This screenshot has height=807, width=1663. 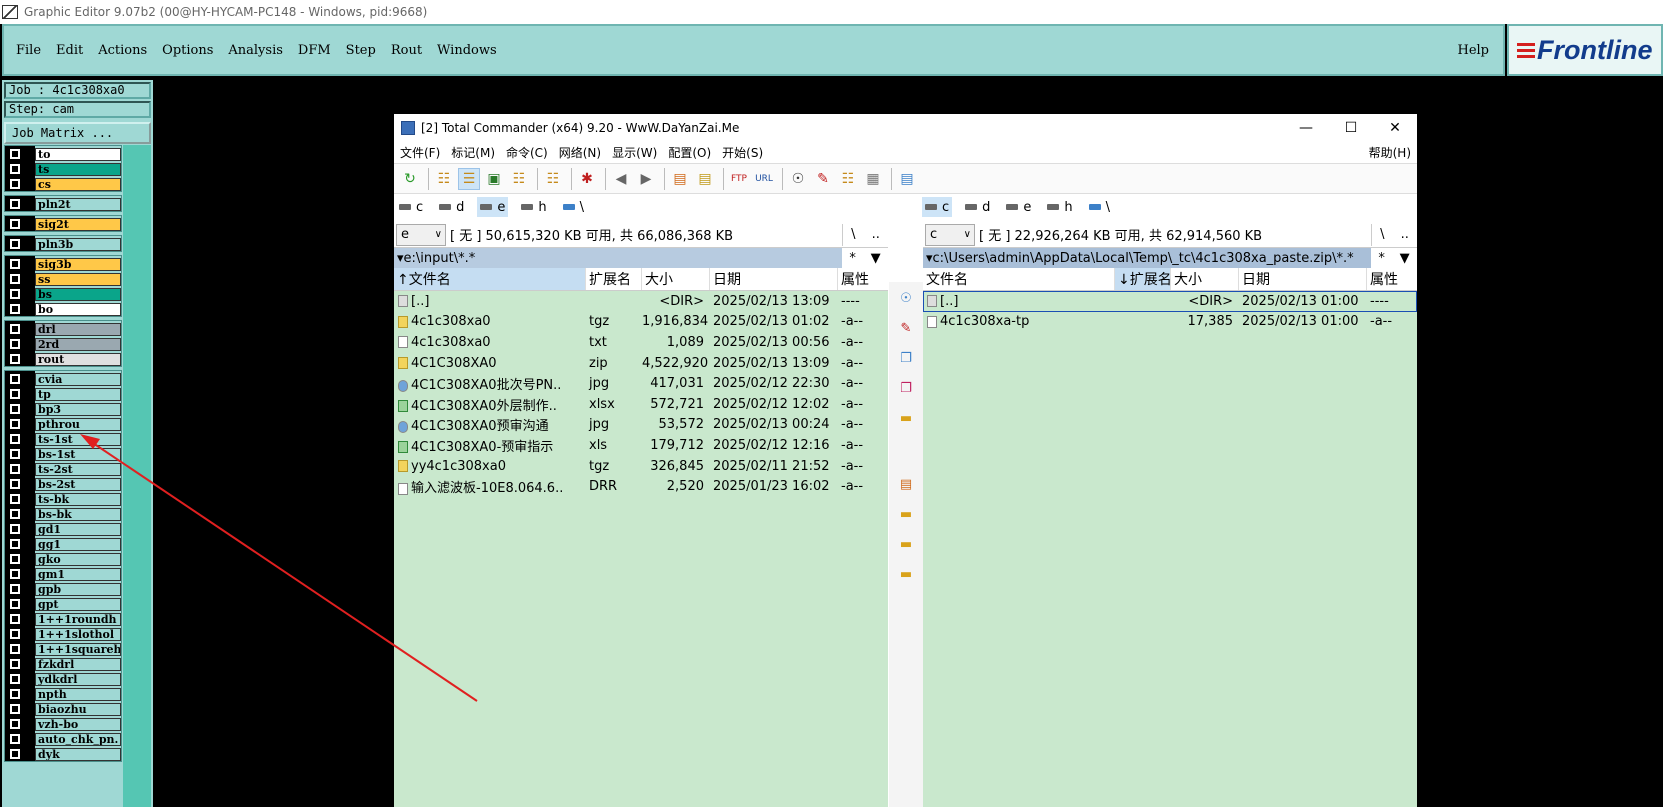 What do you see at coordinates (63, 203) in the screenshot?
I see `layer-row: pln2t` at bounding box center [63, 203].